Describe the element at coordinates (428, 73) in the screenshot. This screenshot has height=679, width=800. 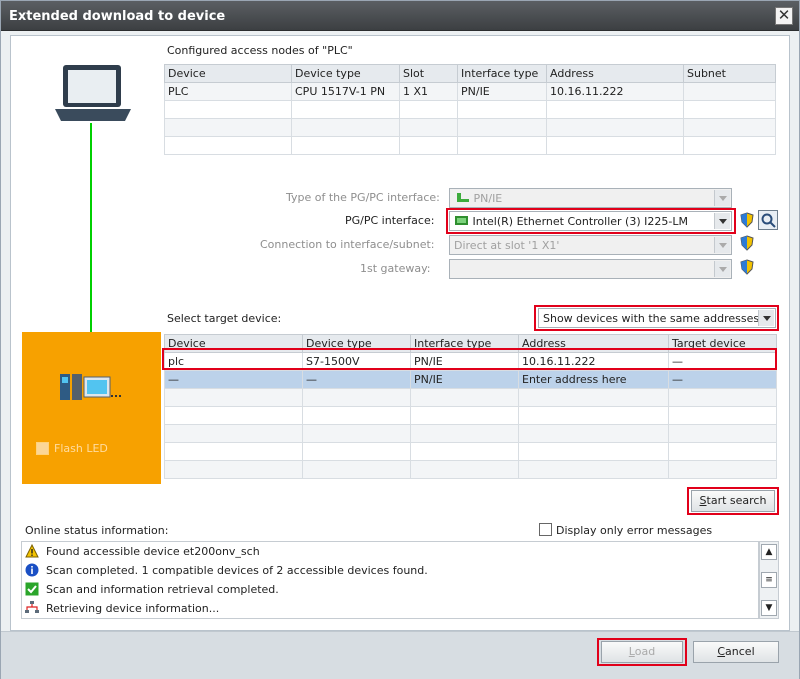
I see `col-slot: Slot` at that location.